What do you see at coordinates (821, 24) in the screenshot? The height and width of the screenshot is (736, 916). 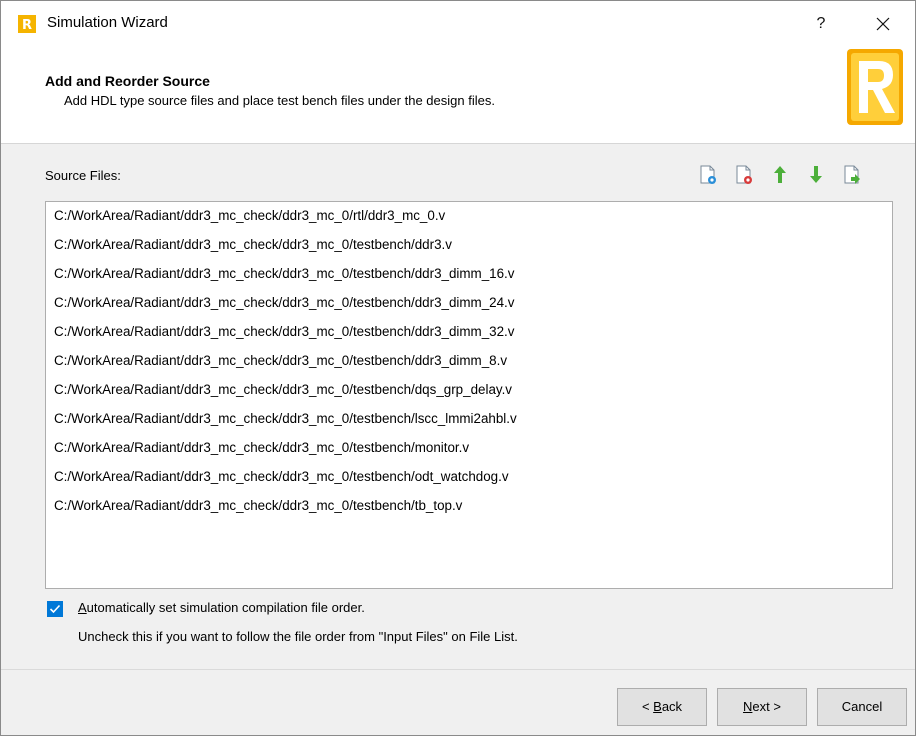 I see `help-button: ?` at bounding box center [821, 24].